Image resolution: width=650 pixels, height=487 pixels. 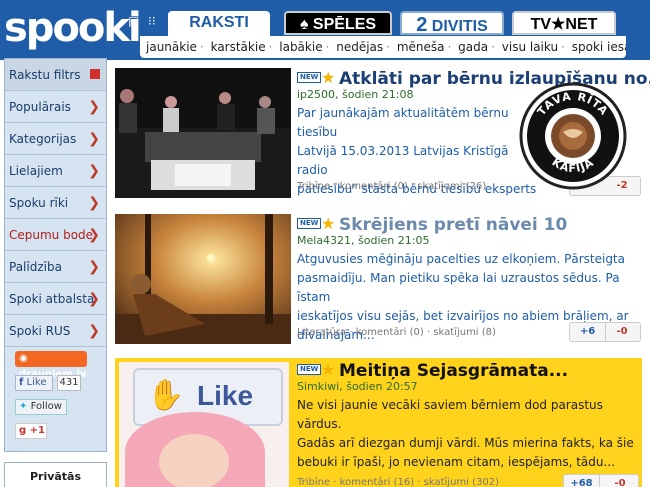 I want to click on twitter-follow-button: ✦ Follow, so click(x=41, y=407).